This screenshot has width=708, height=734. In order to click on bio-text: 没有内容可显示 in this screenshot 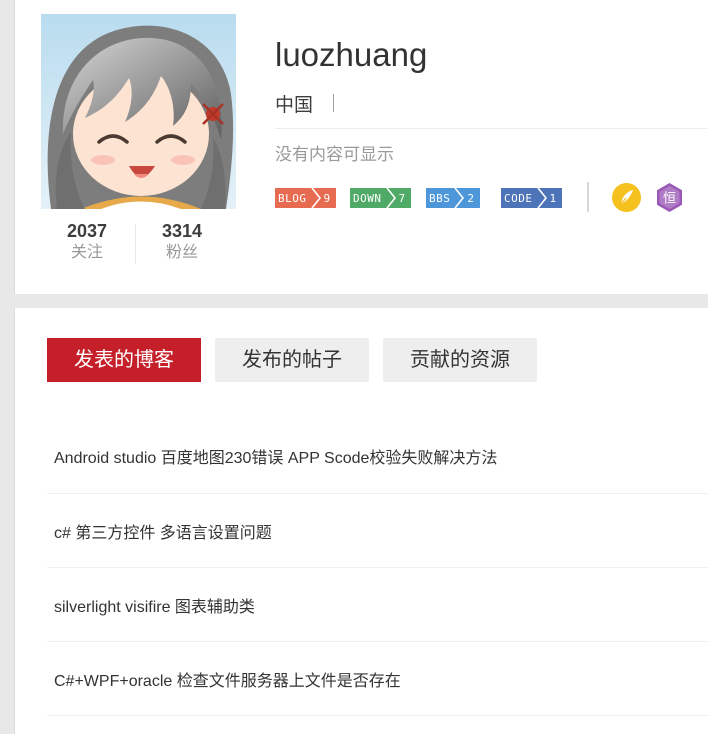, I will do `click(334, 154)`.